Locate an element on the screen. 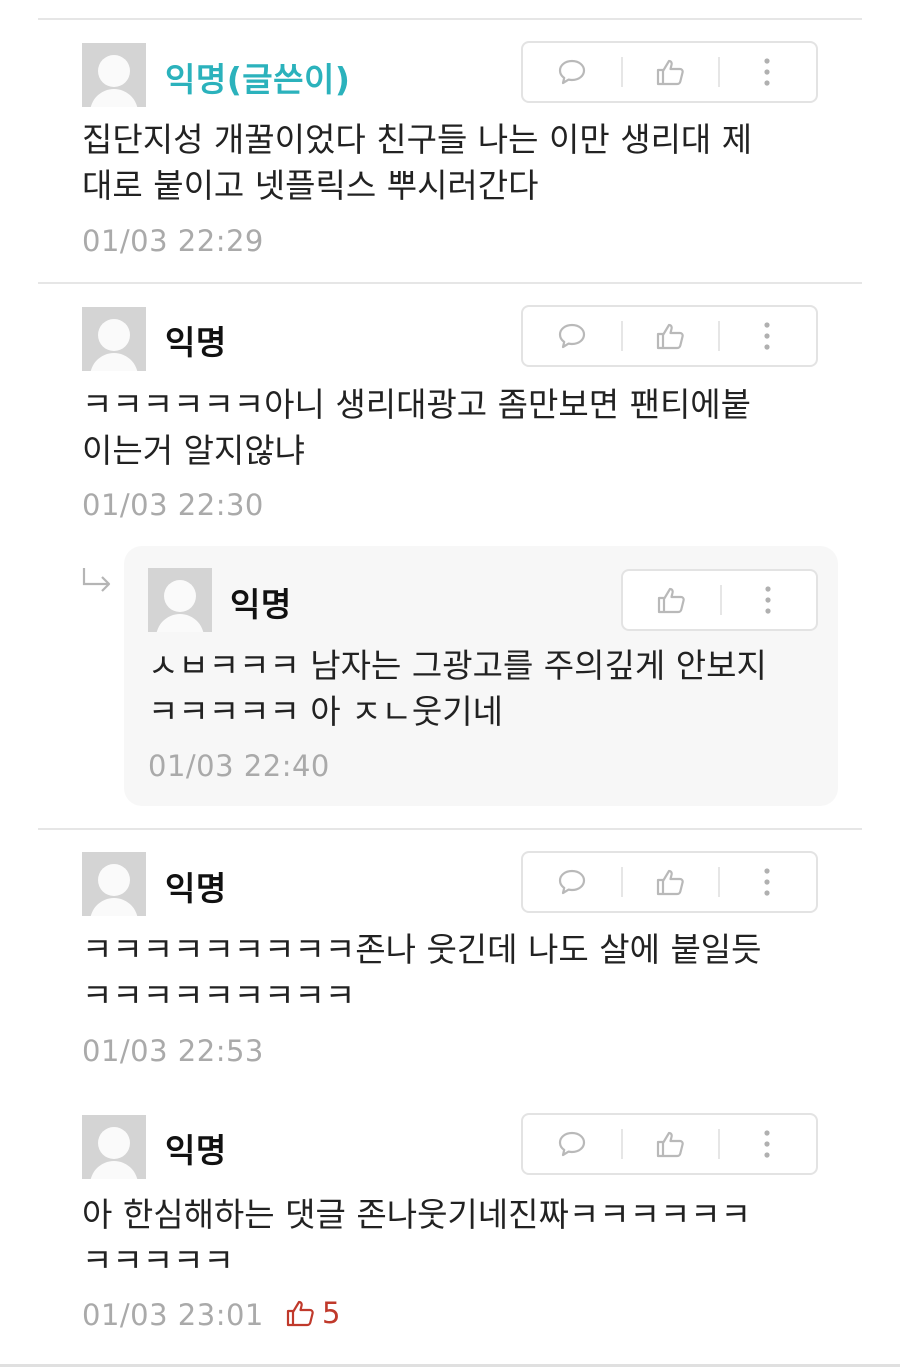 This screenshot has width=900, height=1367. comment-text: 이는거 알지않냐 is located at coordinates (194, 450).